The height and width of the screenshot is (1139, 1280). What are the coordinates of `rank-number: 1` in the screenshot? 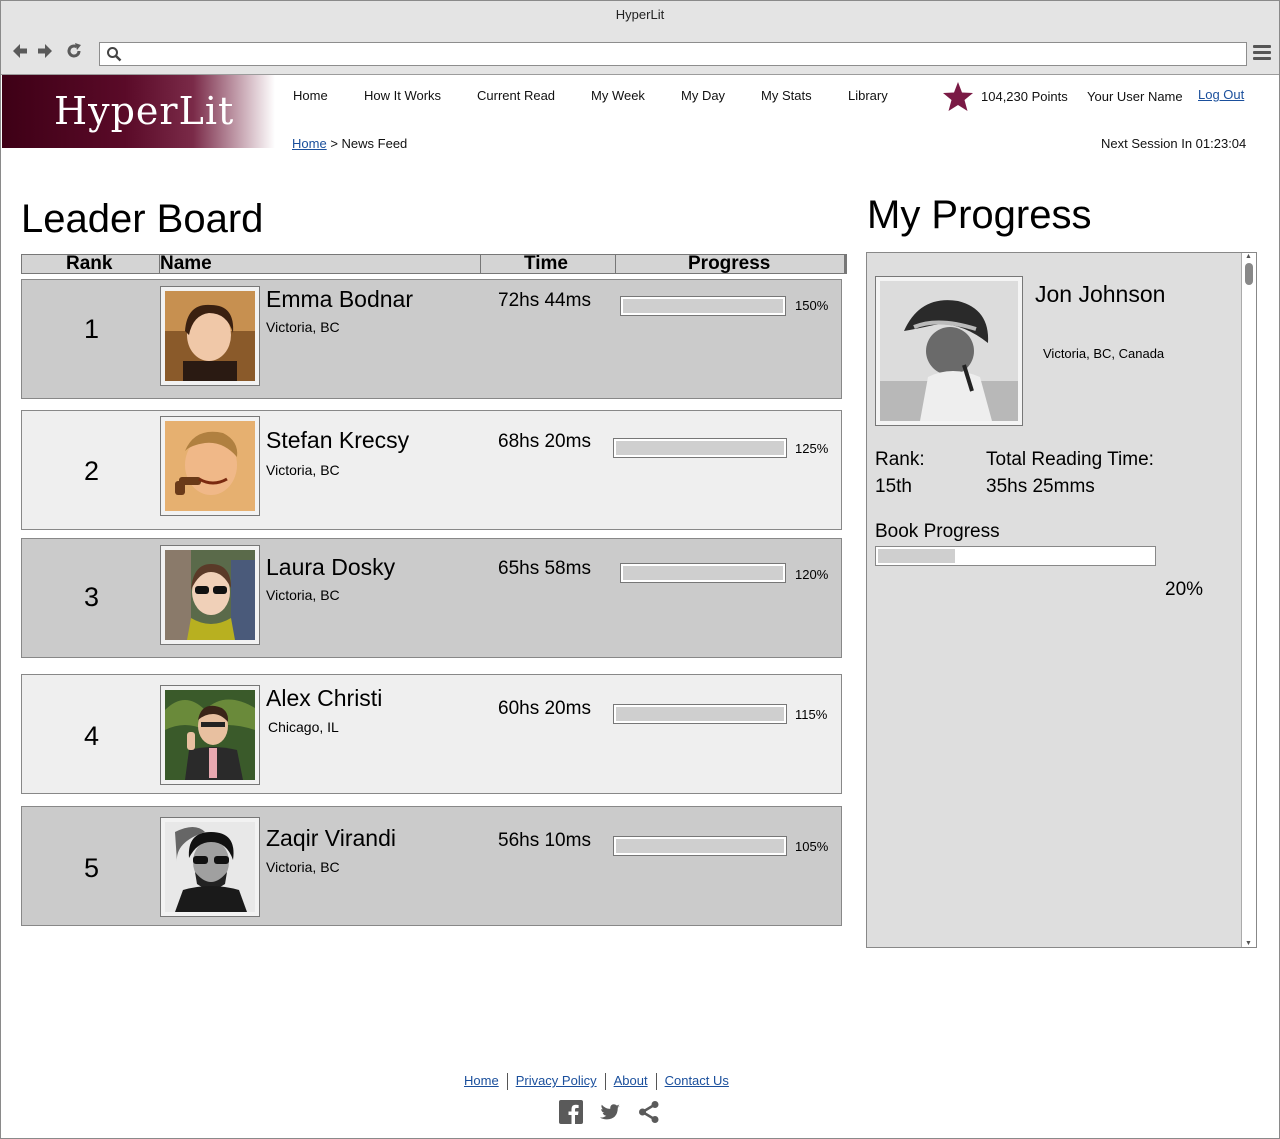 It's located at (92, 329).